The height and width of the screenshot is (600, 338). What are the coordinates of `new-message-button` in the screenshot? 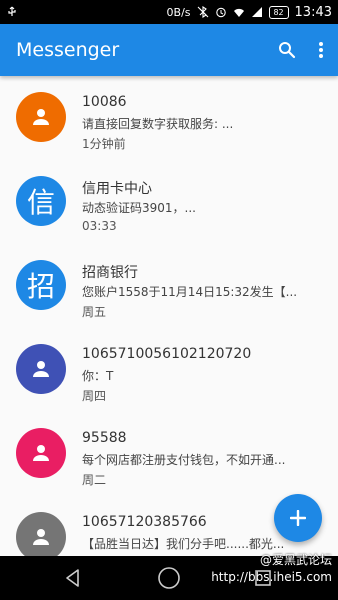 It's located at (298, 518).